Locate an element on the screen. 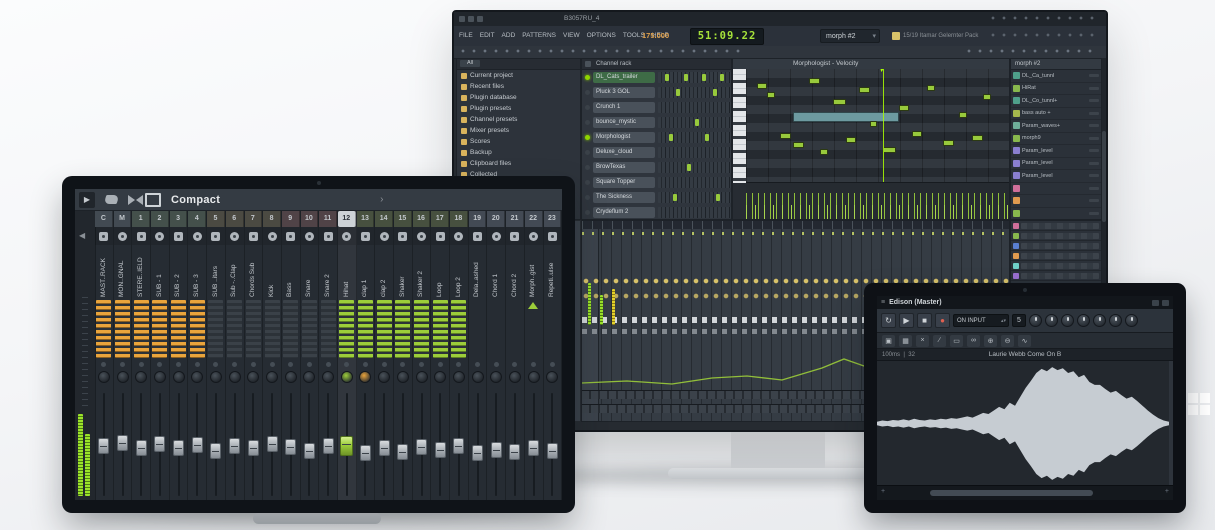 This screenshot has height=530, width=1215. edison-window-buttons is located at coordinates (1160, 302).